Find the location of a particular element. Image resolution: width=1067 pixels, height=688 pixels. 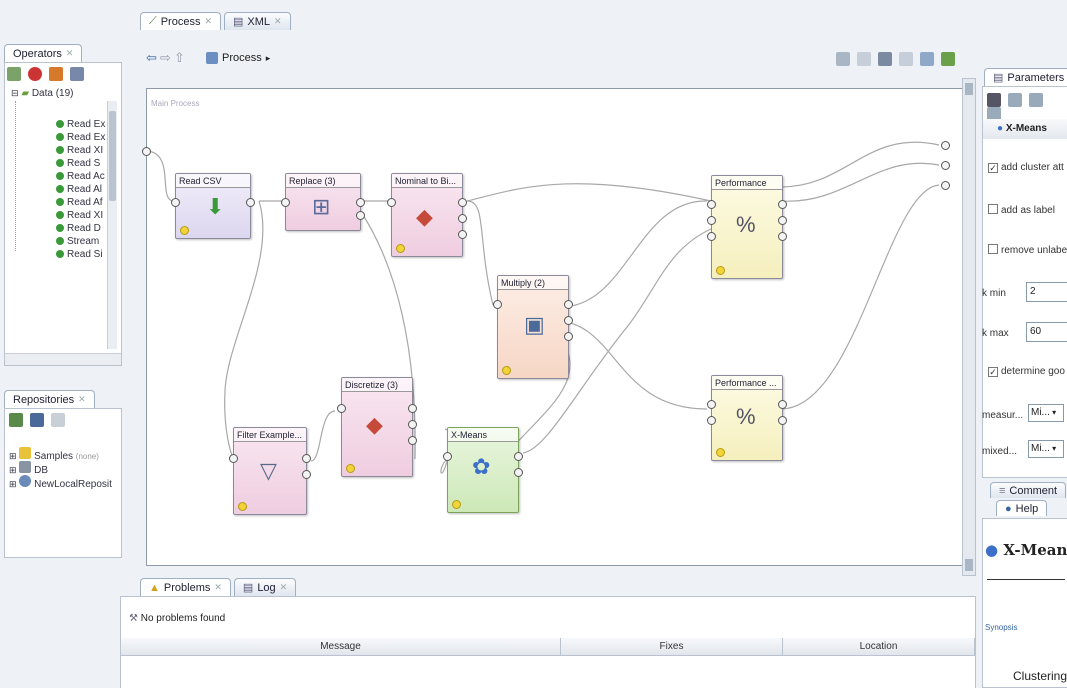

export-icon is located at coordinates (948, 59).